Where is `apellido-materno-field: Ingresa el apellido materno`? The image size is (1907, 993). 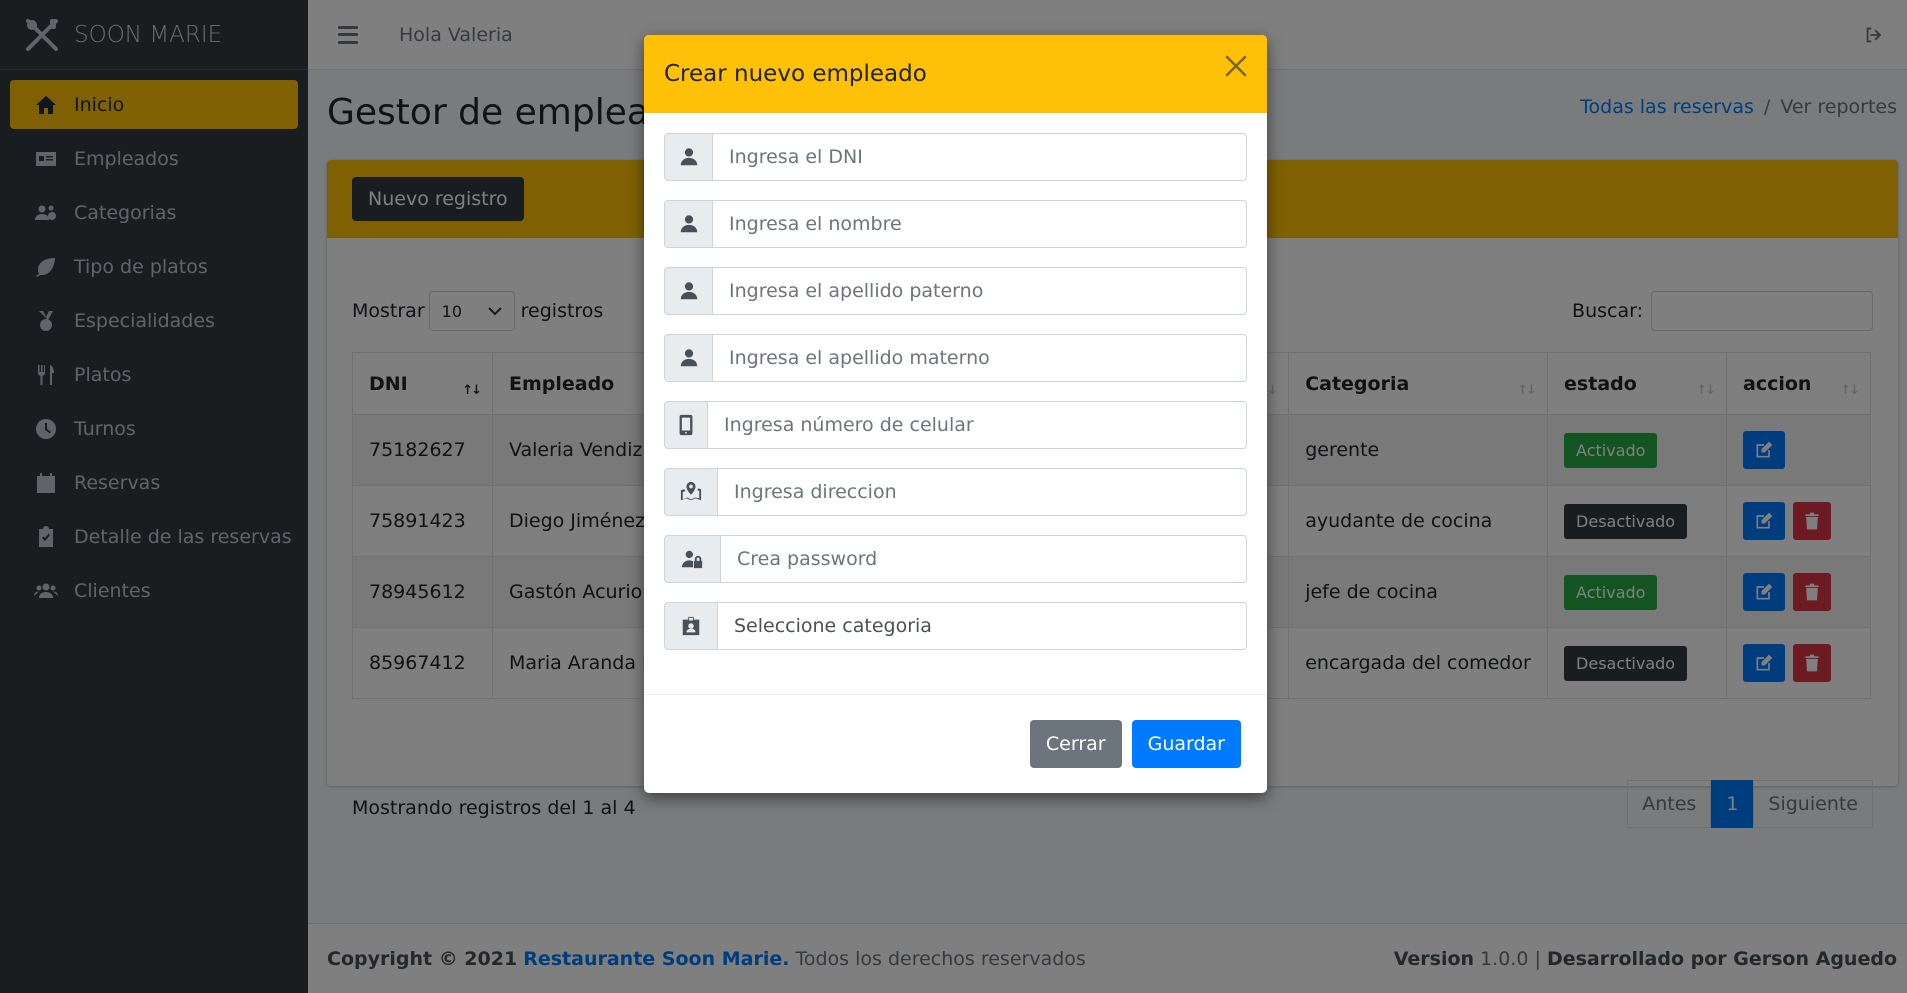 apellido-materno-field: Ingresa el apellido materno is located at coordinates (979, 358).